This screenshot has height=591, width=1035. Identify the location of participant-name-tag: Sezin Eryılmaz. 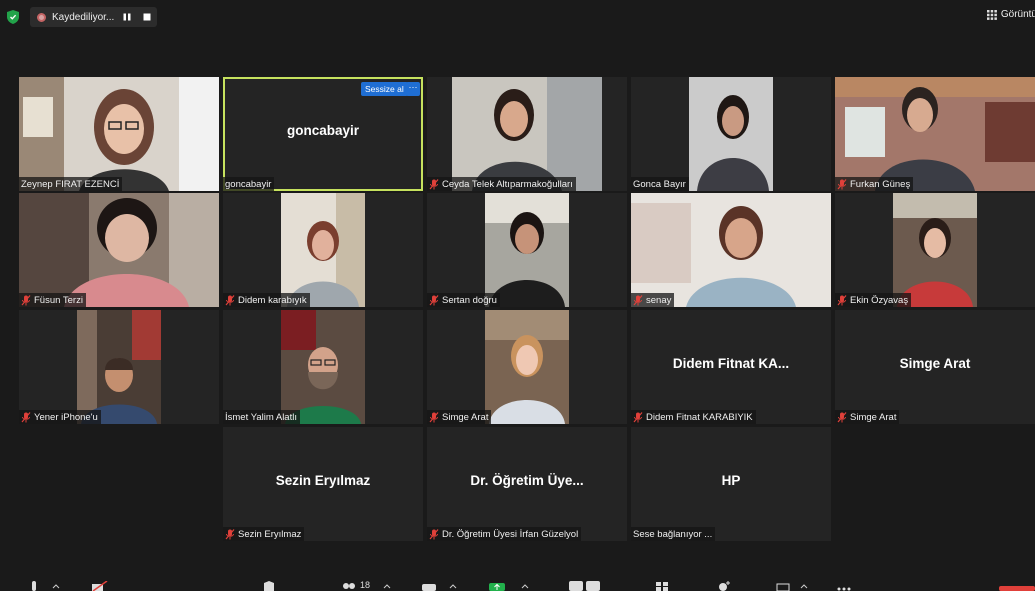
(264, 534).